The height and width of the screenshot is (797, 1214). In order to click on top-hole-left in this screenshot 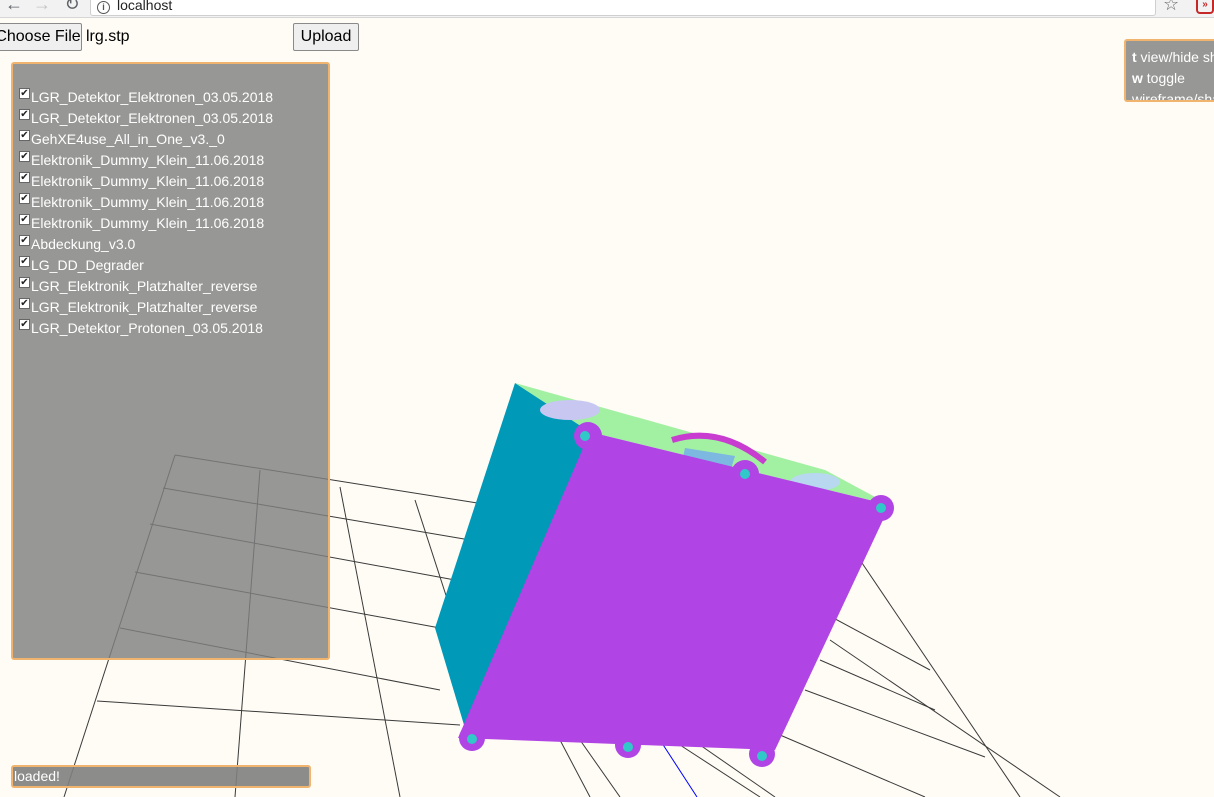, I will do `click(570, 410)`.